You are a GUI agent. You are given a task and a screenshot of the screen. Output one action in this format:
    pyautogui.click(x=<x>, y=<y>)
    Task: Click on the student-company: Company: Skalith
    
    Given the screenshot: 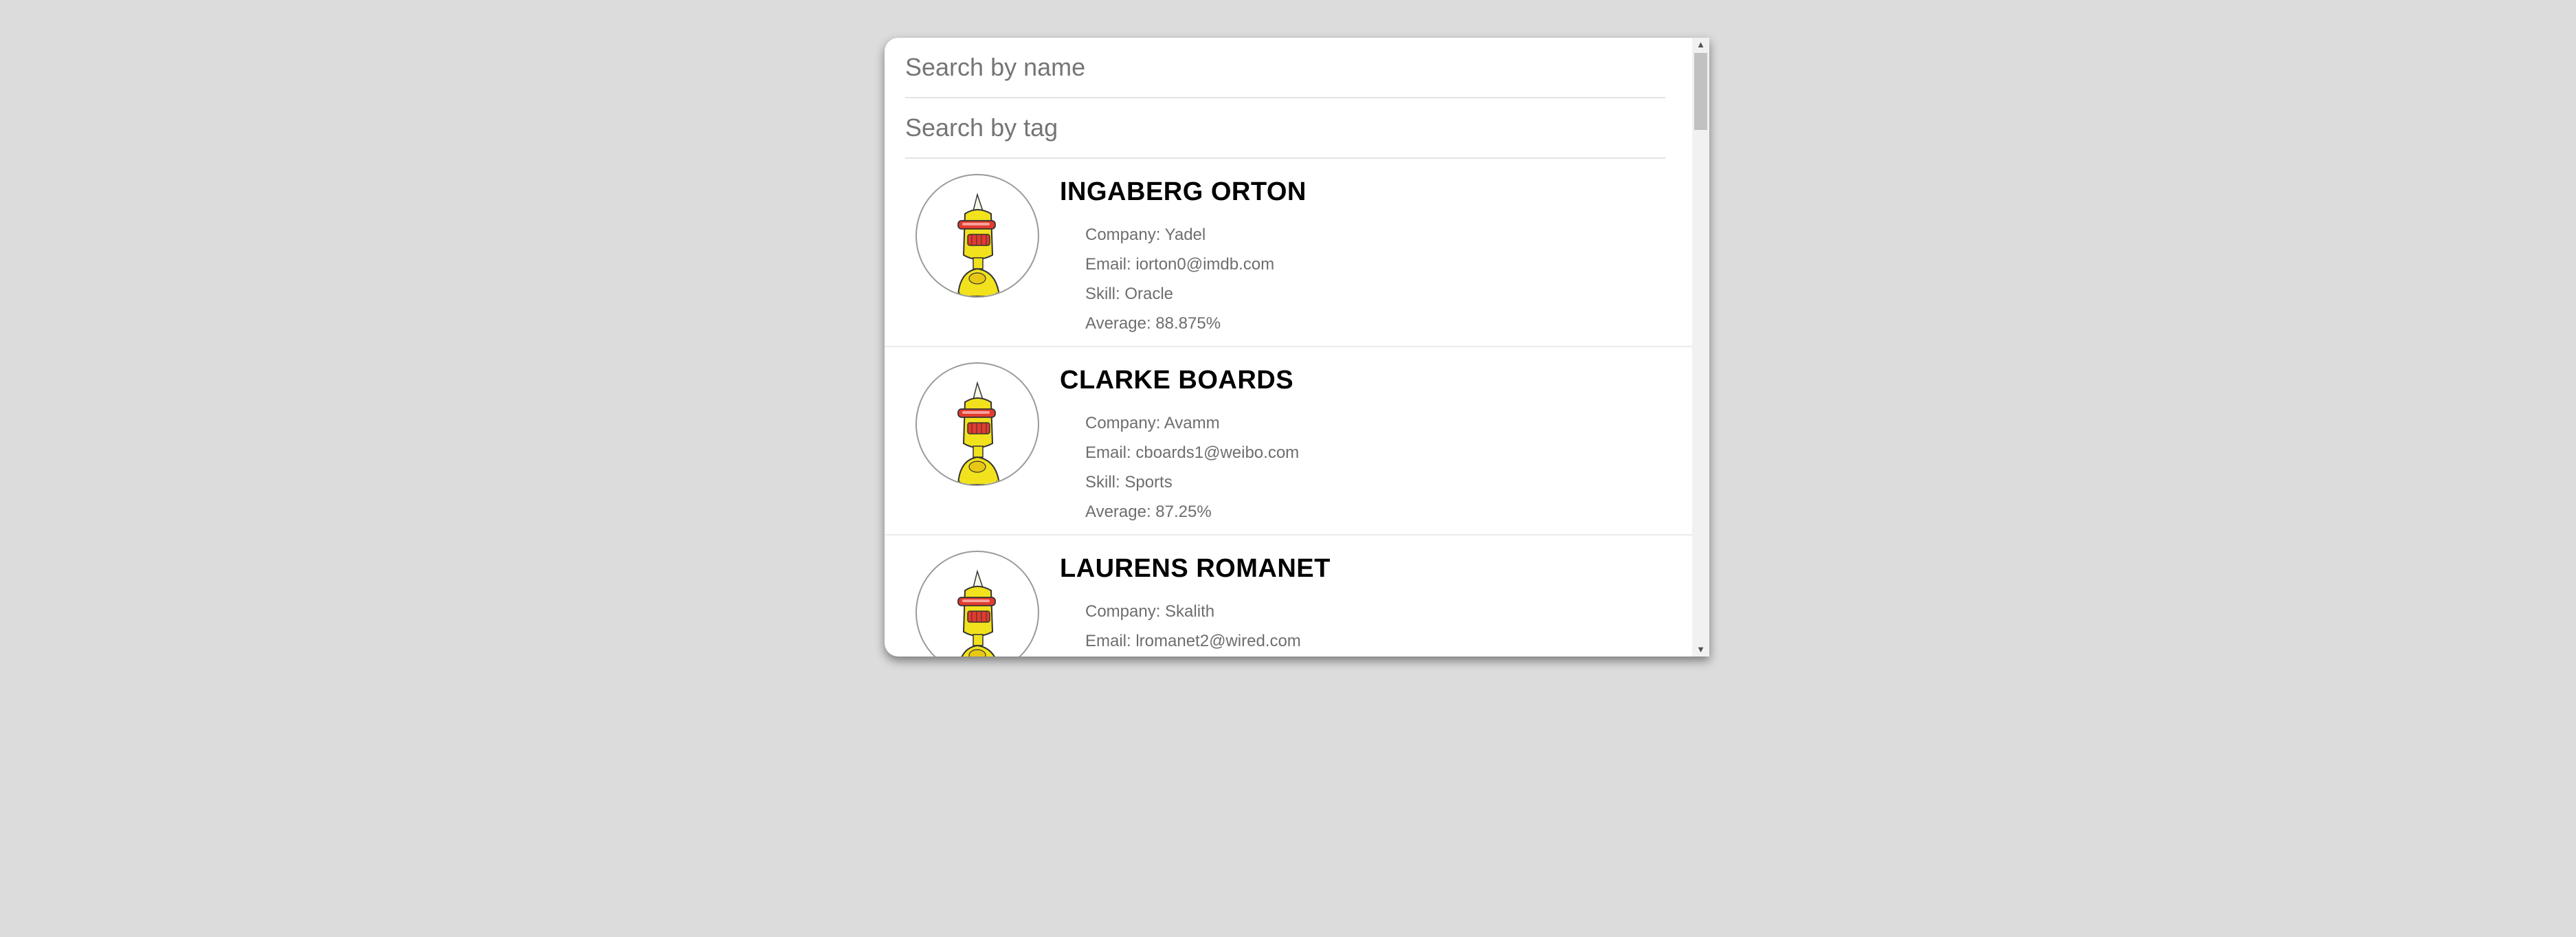 What is the action you would take?
    pyautogui.click(x=1150, y=611)
    